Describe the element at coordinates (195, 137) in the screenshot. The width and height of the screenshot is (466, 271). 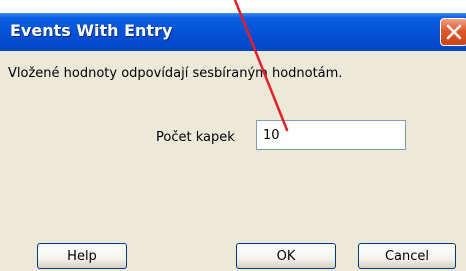
I see `drop-count-label: Počet kapek` at that location.